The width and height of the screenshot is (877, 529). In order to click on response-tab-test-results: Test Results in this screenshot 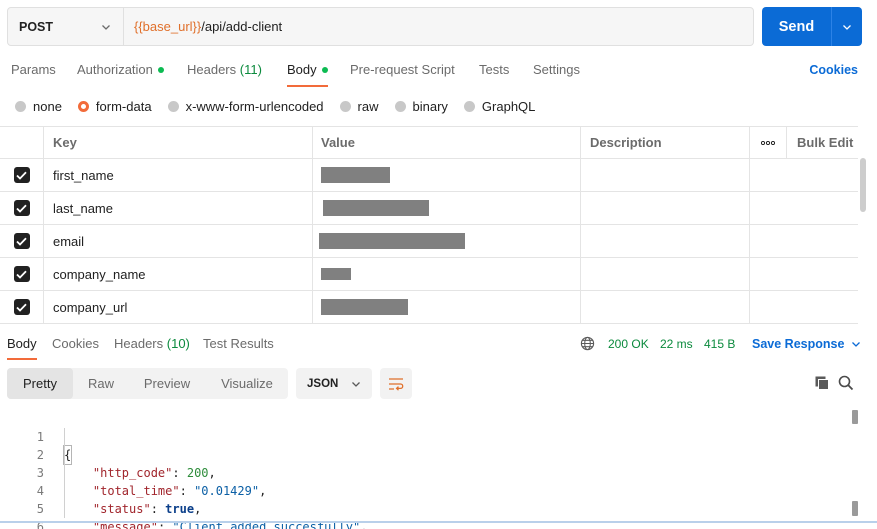, I will do `click(238, 344)`.